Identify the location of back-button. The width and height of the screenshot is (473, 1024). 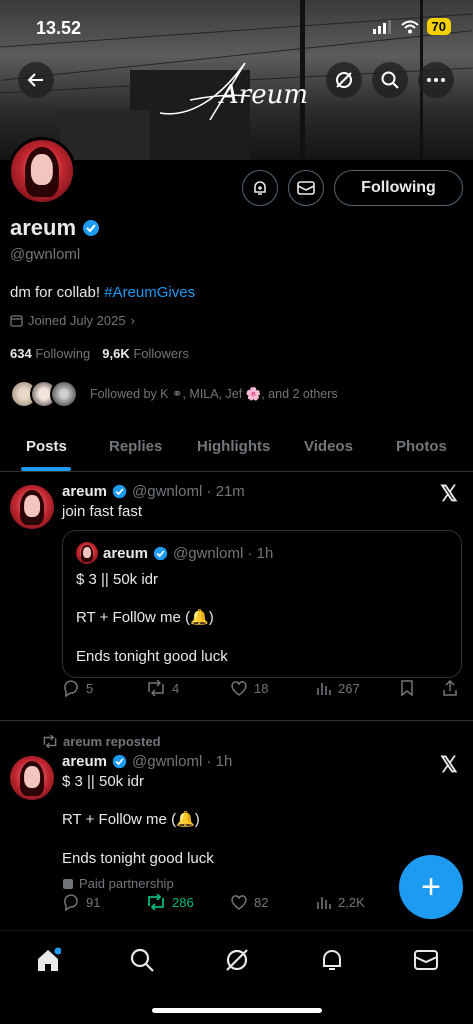
(36, 80).